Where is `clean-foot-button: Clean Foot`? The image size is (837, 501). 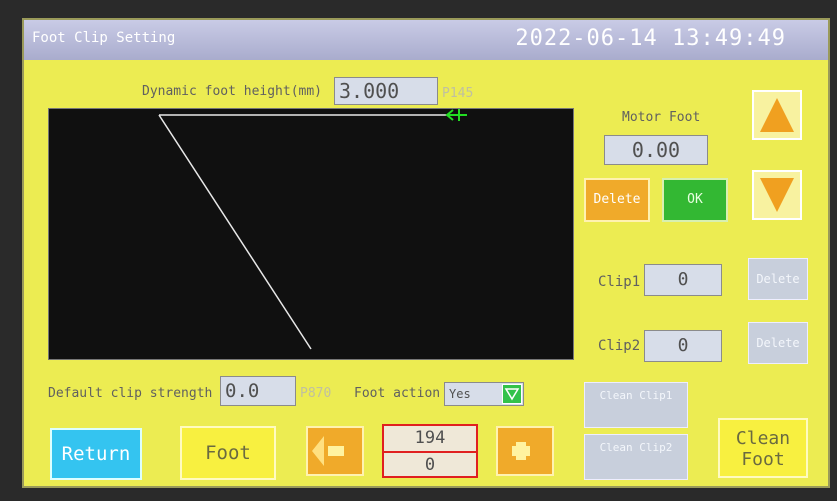
clean-foot-button: Clean Foot is located at coordinates (763, 448).